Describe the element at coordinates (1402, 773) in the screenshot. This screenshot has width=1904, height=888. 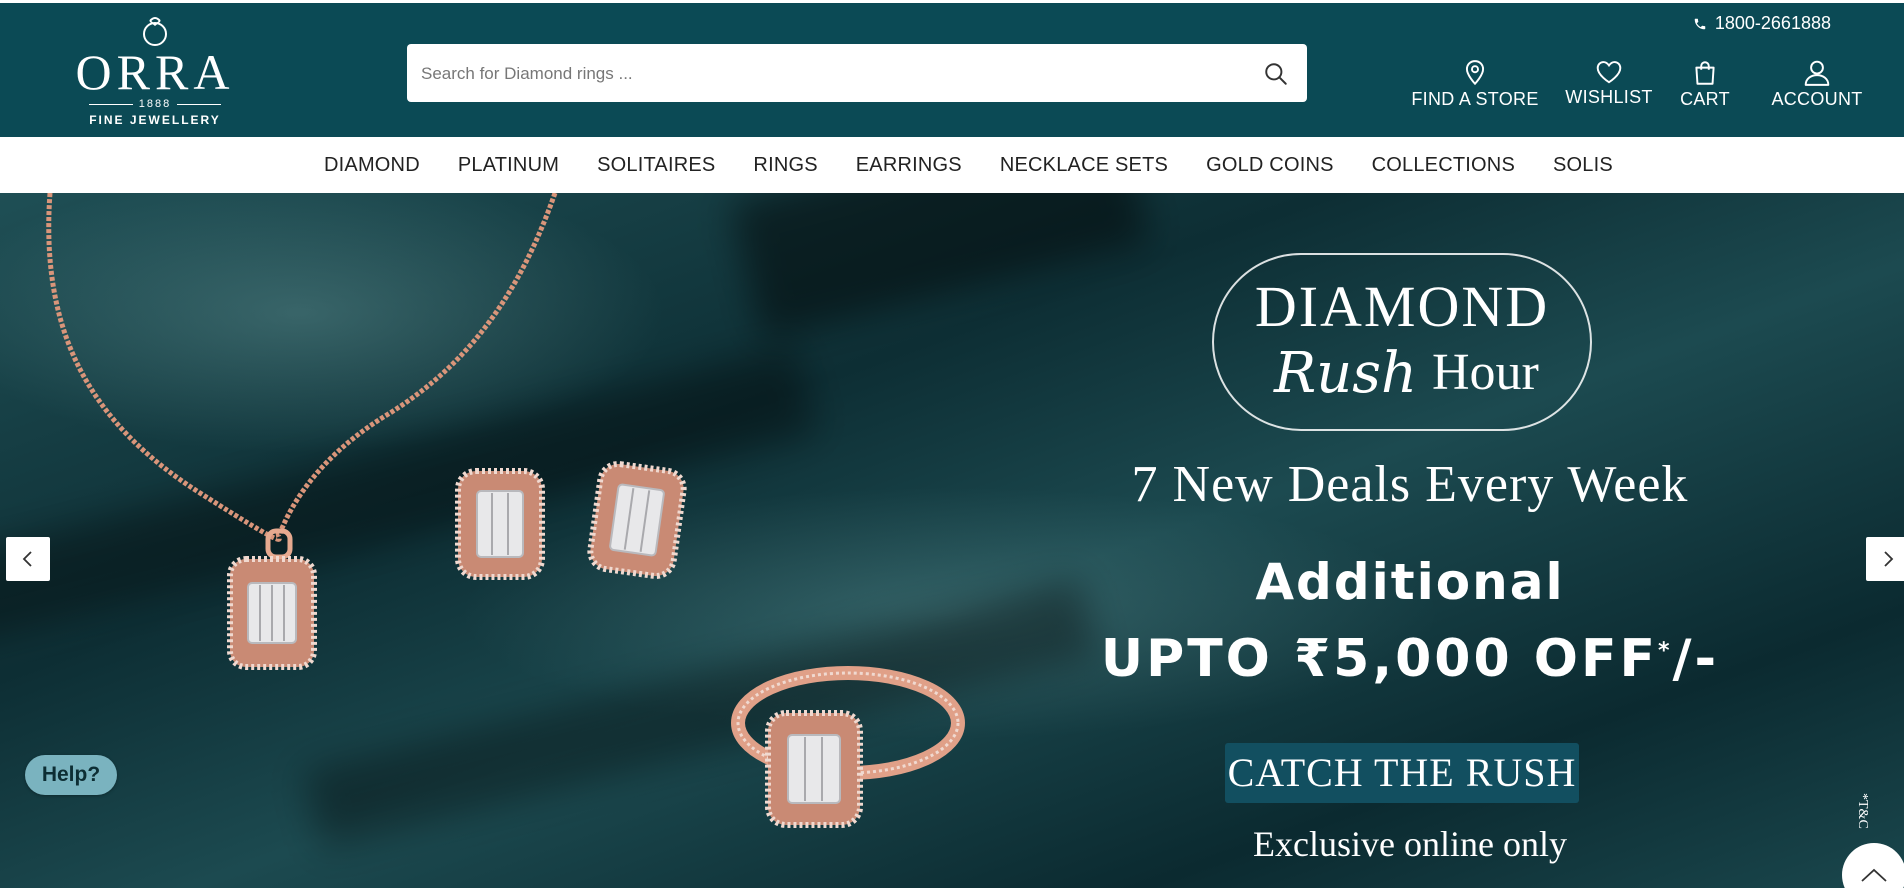
I see `catch-the-rush-button: CATCH THE RUSH` at that location.